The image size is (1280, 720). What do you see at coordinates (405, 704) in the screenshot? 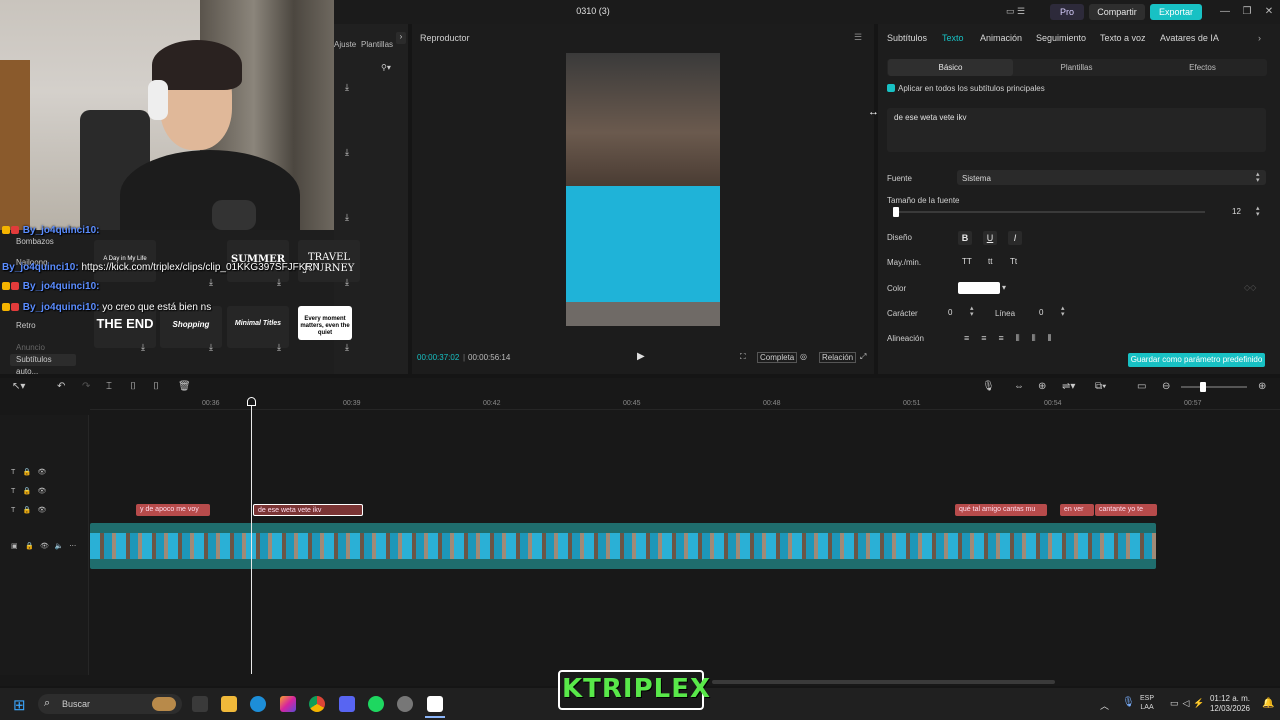
I see `app-icon` at bounding box center [405, 704].